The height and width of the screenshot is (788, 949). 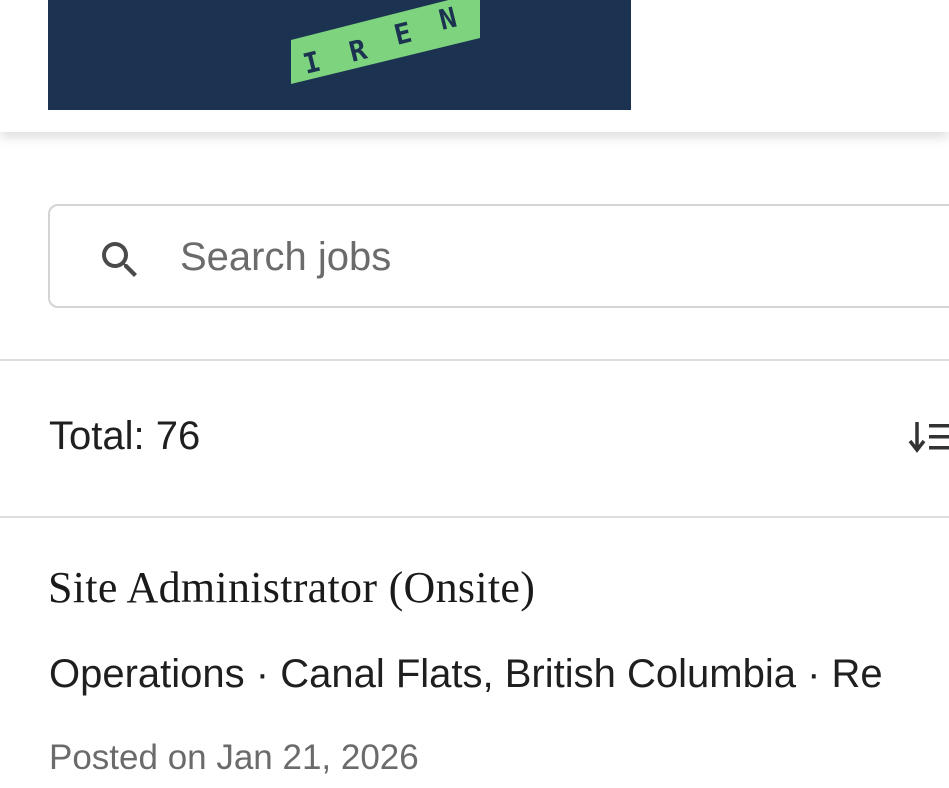 I want to click on search-box, so click(x=498, y=256).